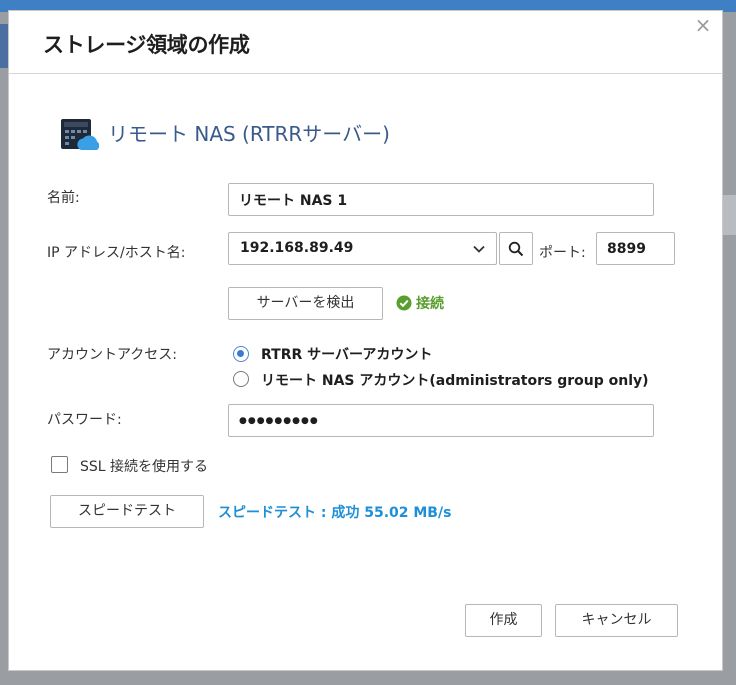 The height and width of the screenshot is (685, 736). I want to click on password-label: パスワード:, so click(84, 420).